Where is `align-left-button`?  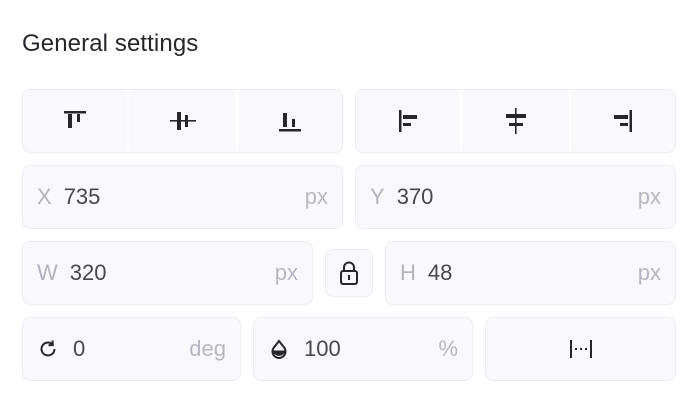
align-left-button is located at coordinates (408, 120).